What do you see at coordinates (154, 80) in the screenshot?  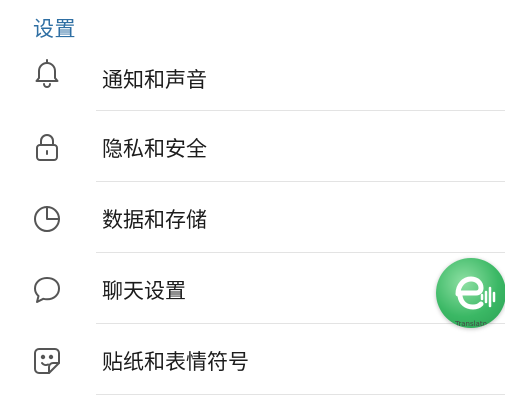 I see `settings-item-label: 通知和声音` at bounding box center [154, 80].